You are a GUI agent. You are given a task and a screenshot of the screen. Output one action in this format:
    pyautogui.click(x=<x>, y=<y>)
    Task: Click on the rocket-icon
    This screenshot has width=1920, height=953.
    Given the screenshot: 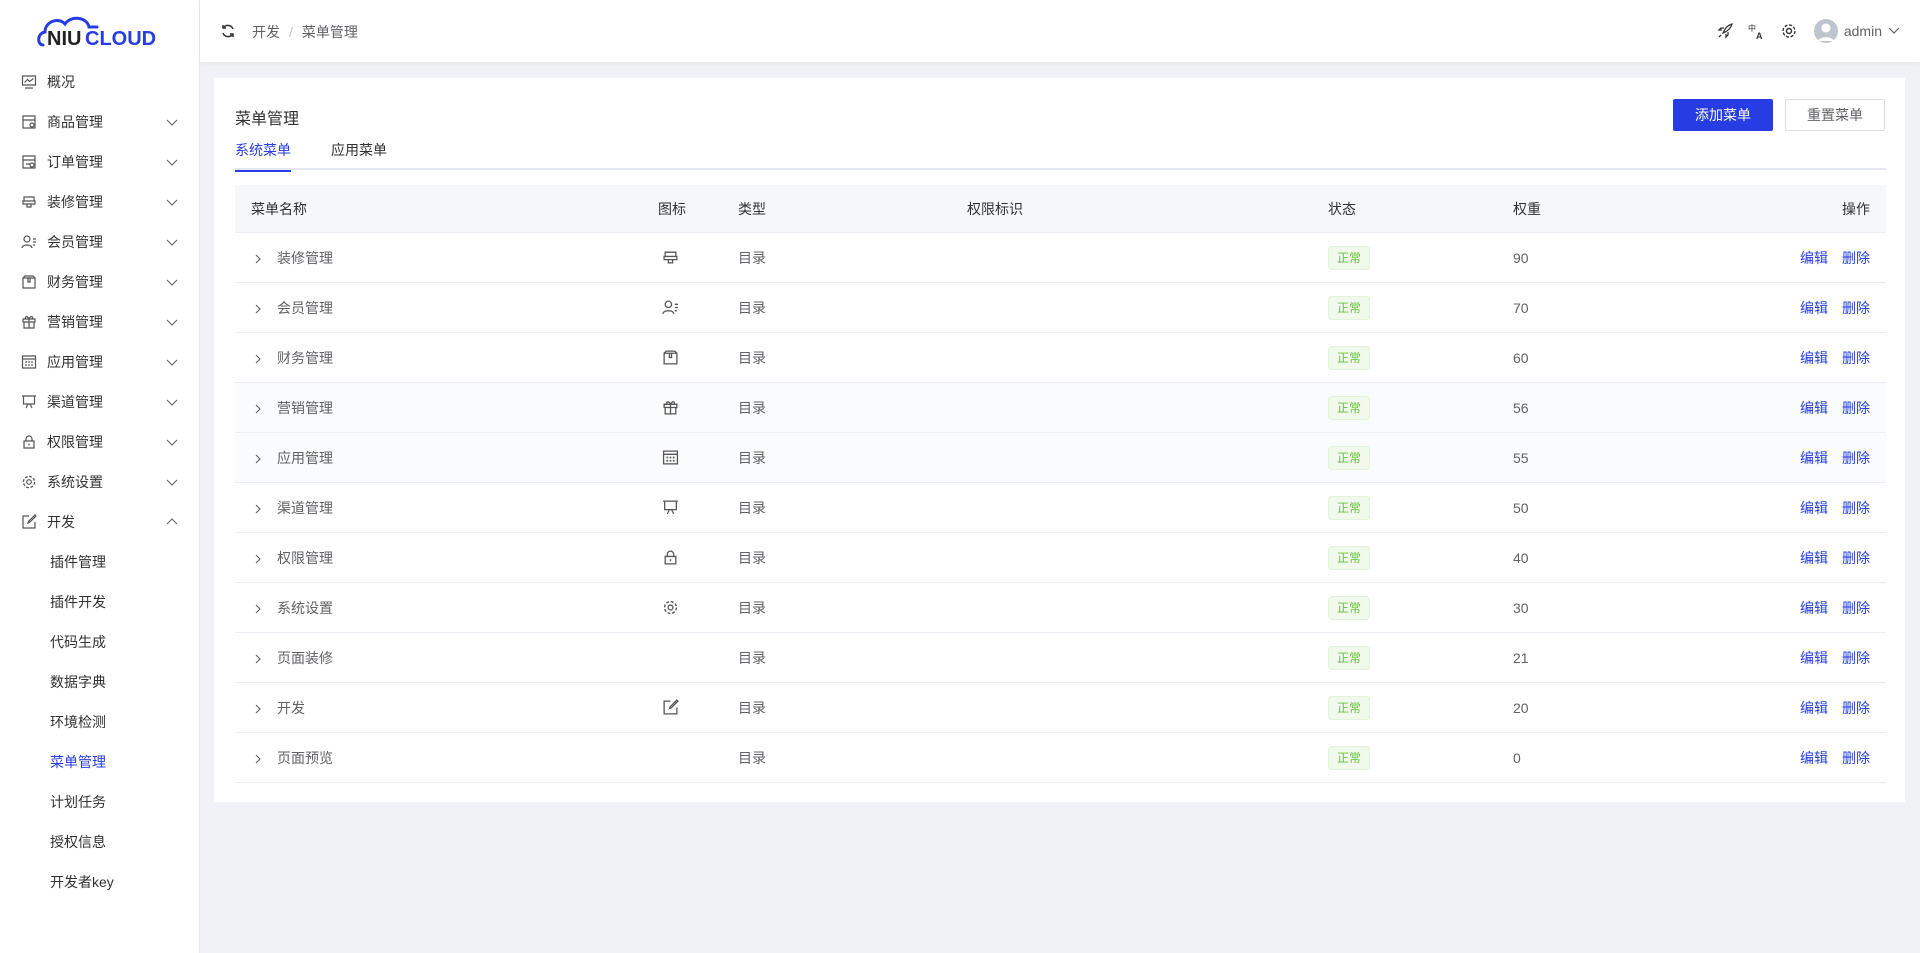 What is the action you would take?
    pyautogui.click(x=1725, y=31)
    